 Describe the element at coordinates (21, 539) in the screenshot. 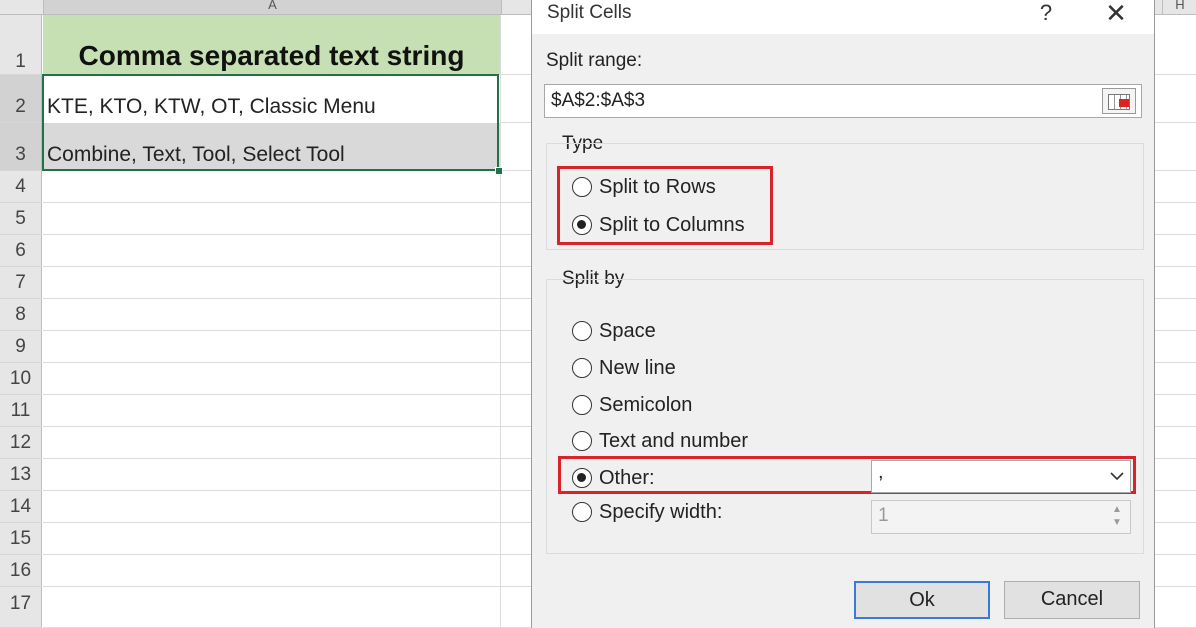

I see `row-header-15: 15` at that location.